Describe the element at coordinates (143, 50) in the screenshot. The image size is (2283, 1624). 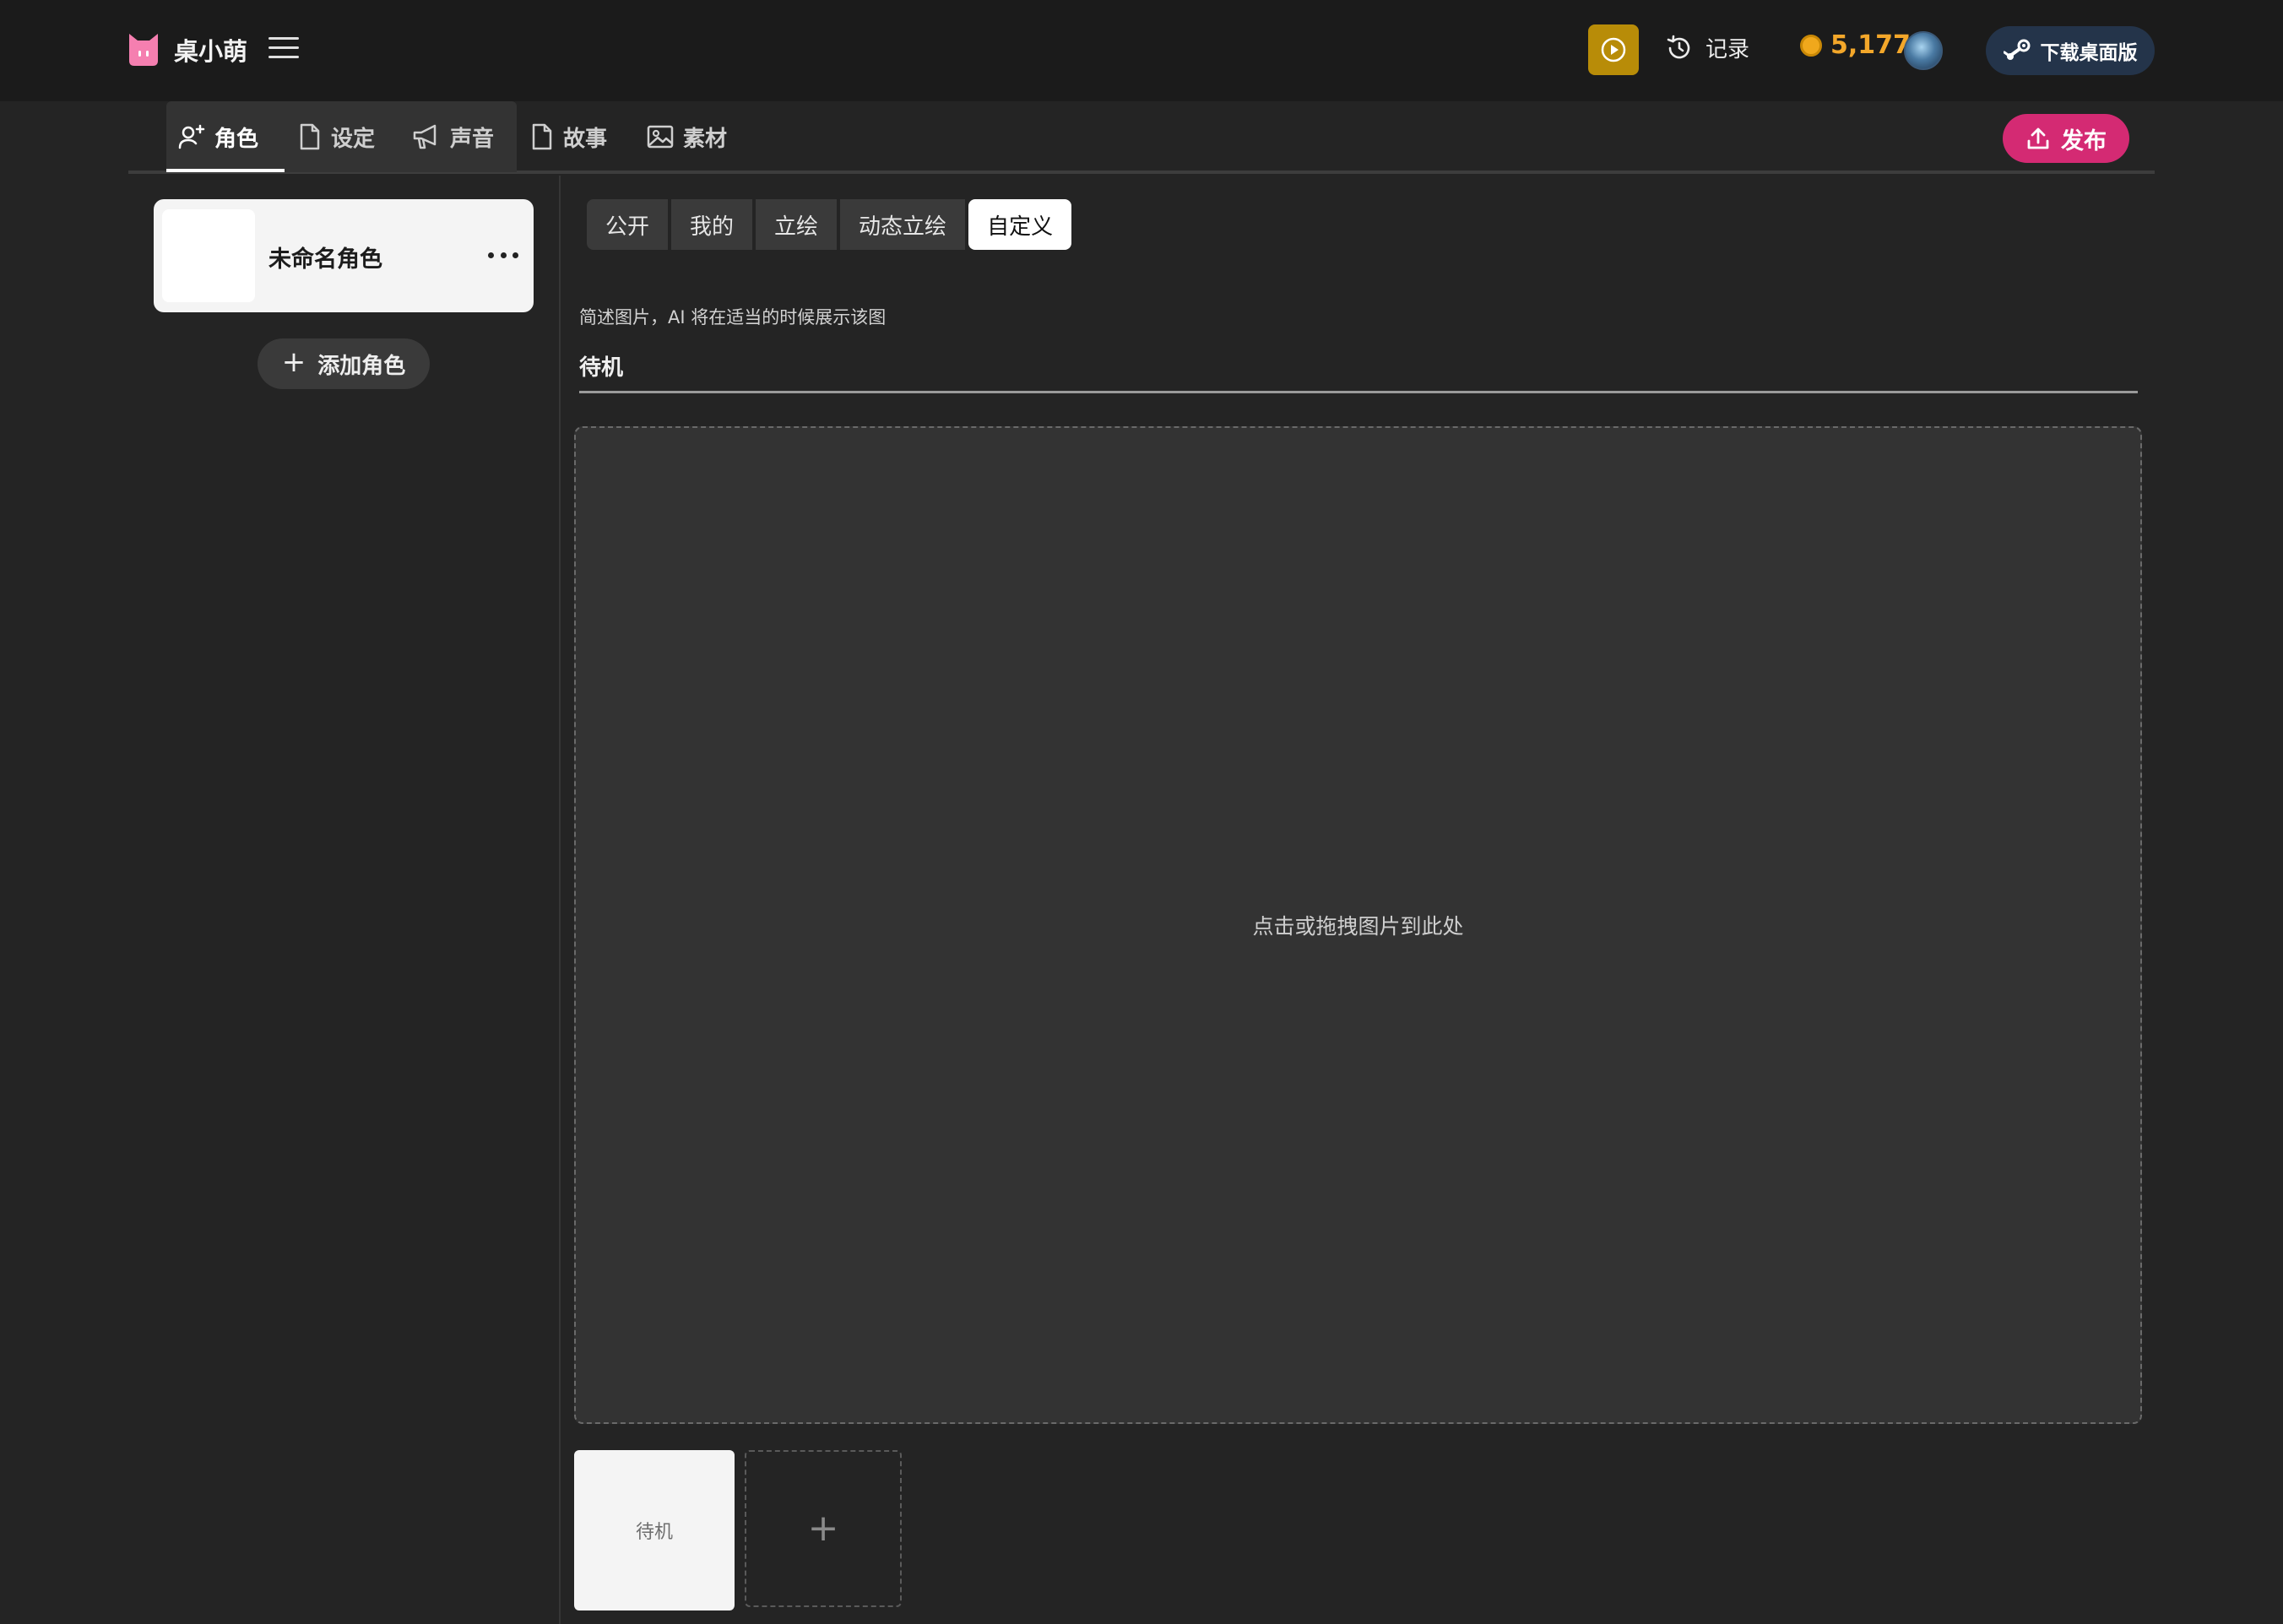
I see `cat-logo-icon` at that location.